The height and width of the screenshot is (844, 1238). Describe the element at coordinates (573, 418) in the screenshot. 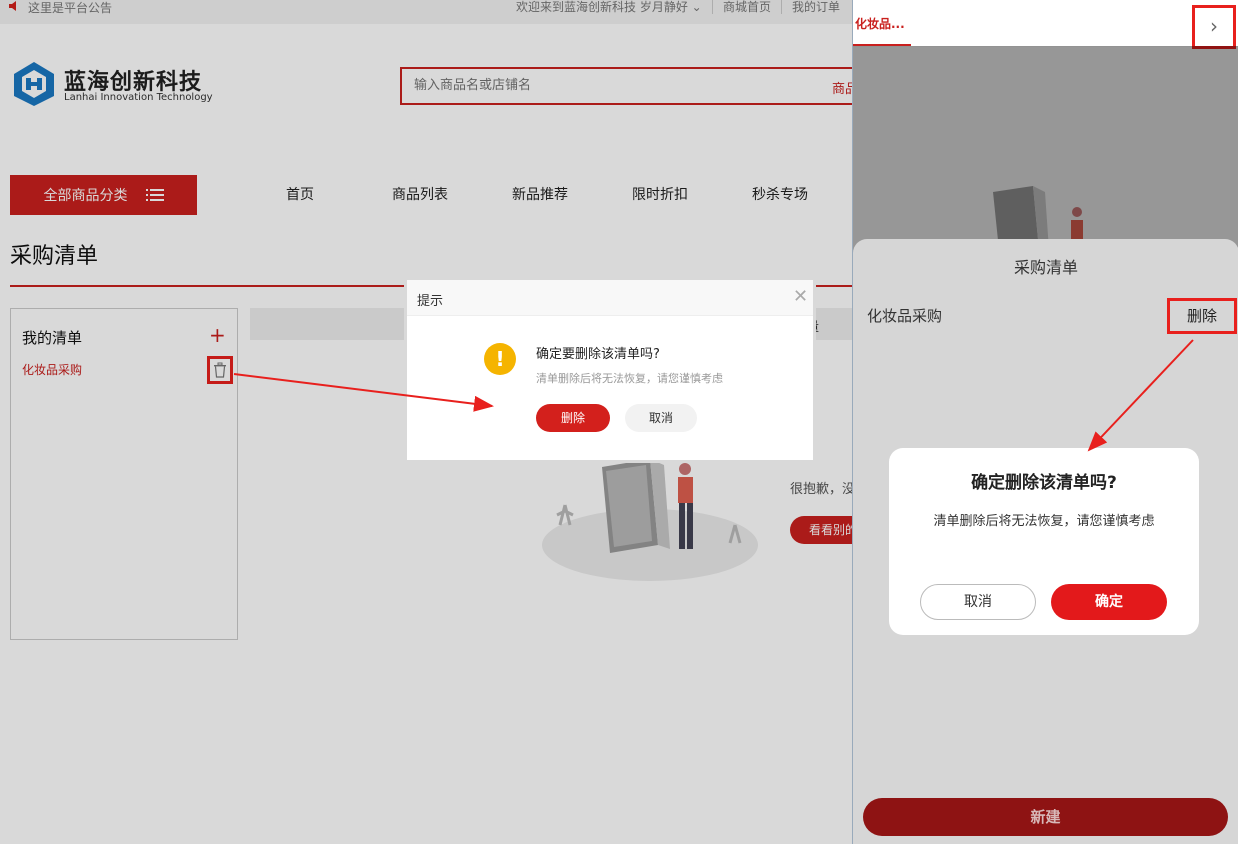

I see `dialog-delete-button: 删除` at that location.